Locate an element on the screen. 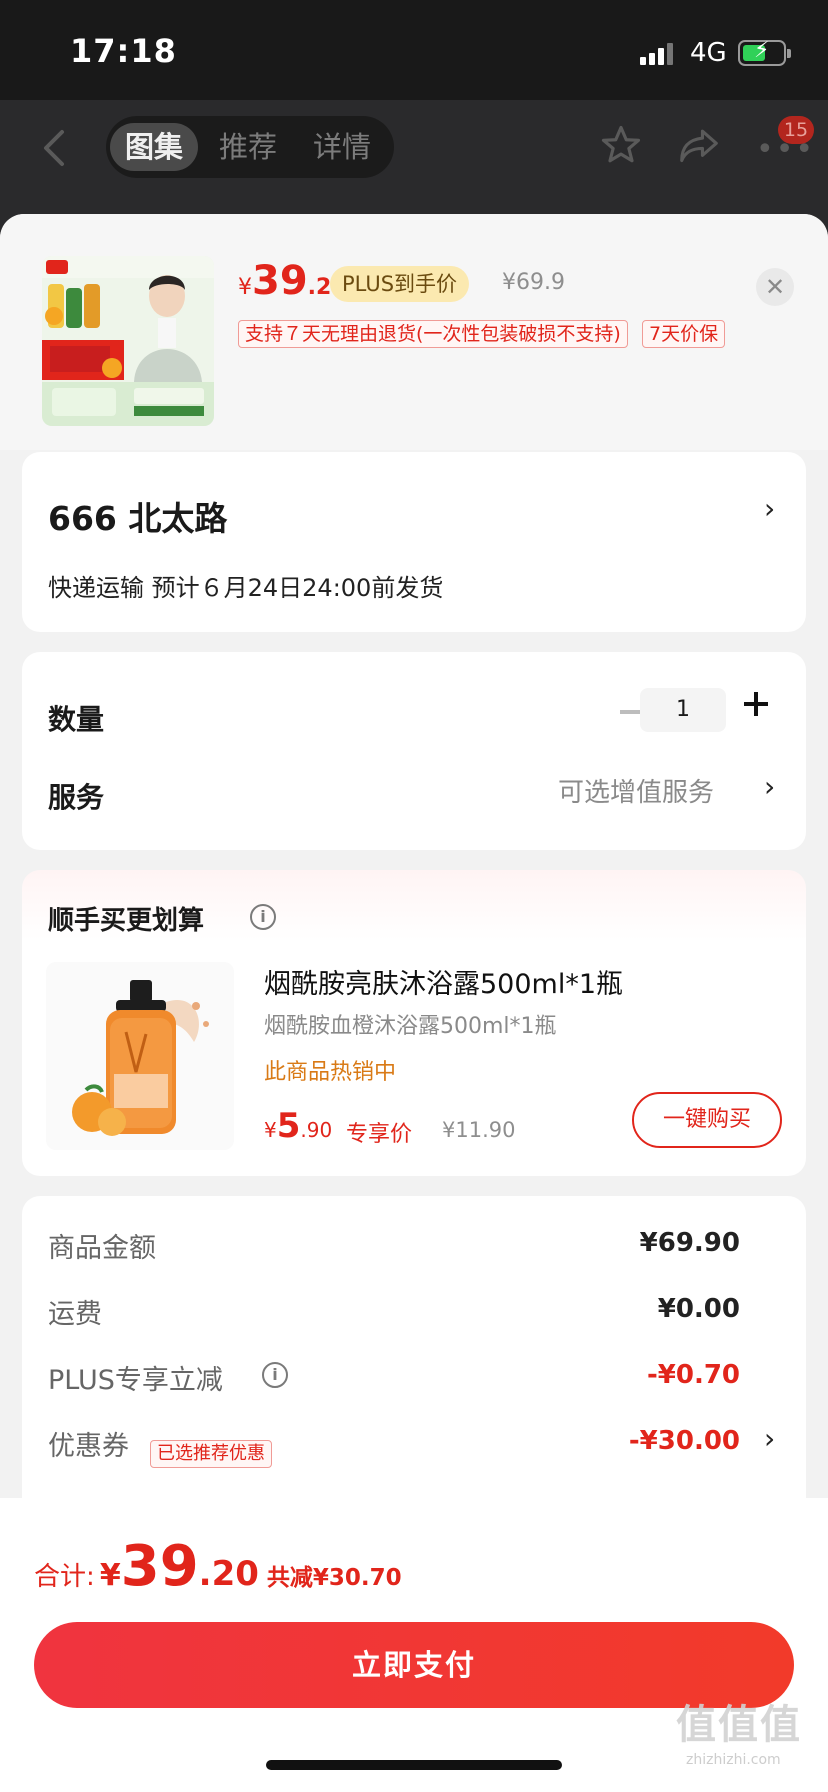 Image resolution: width=828 pixels, height=1792 pixels. coupon-selected-tag: 已选推荐优惠 is located at coordinates (211, 1454).